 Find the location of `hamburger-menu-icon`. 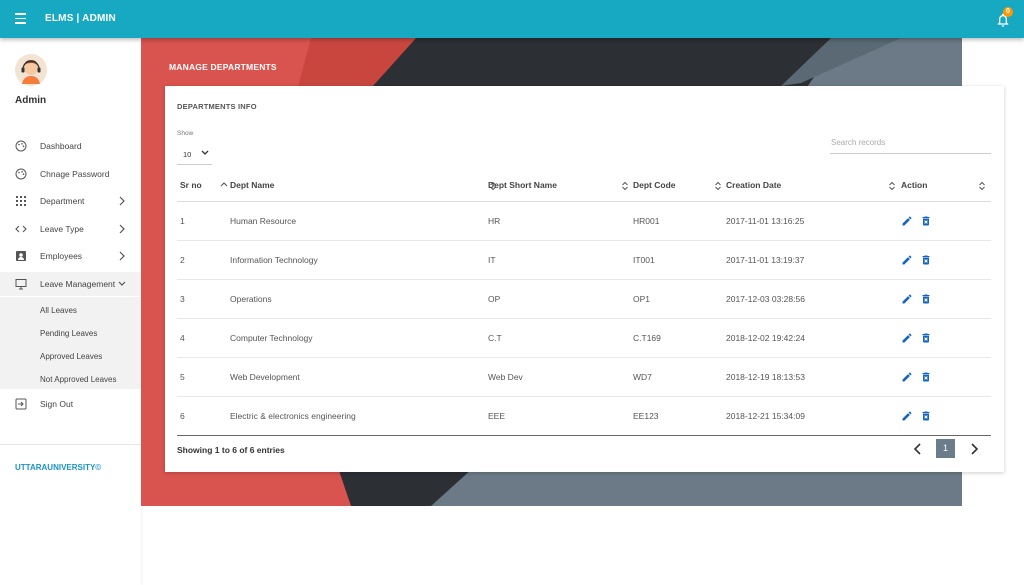

hamburger-menu-icon is located at coordinates (20, 18).